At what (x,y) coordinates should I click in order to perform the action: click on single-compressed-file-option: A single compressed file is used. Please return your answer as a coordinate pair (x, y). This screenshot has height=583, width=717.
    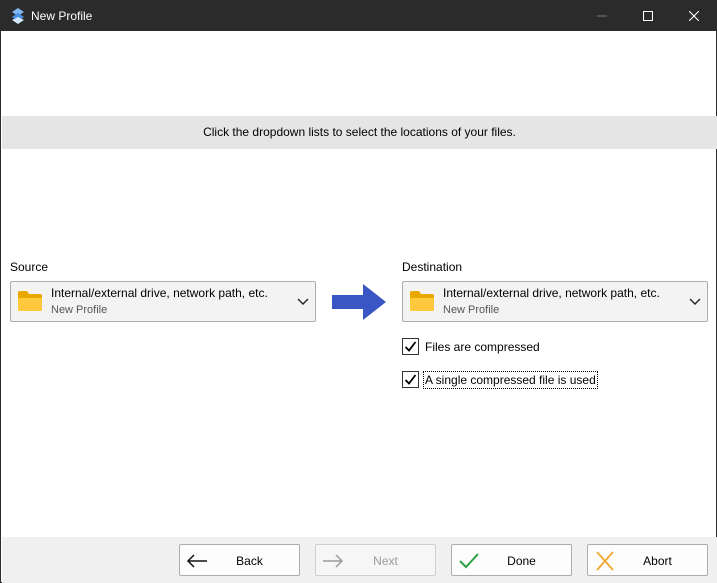
    Looking at the image, I should click on (502, 380).